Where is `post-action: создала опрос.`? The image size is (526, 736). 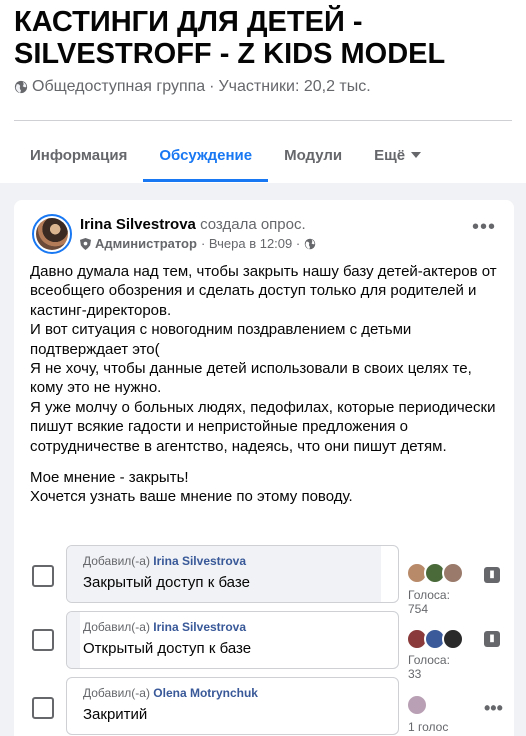 post-action: создала опрос. is located at coordinates (253, 224).